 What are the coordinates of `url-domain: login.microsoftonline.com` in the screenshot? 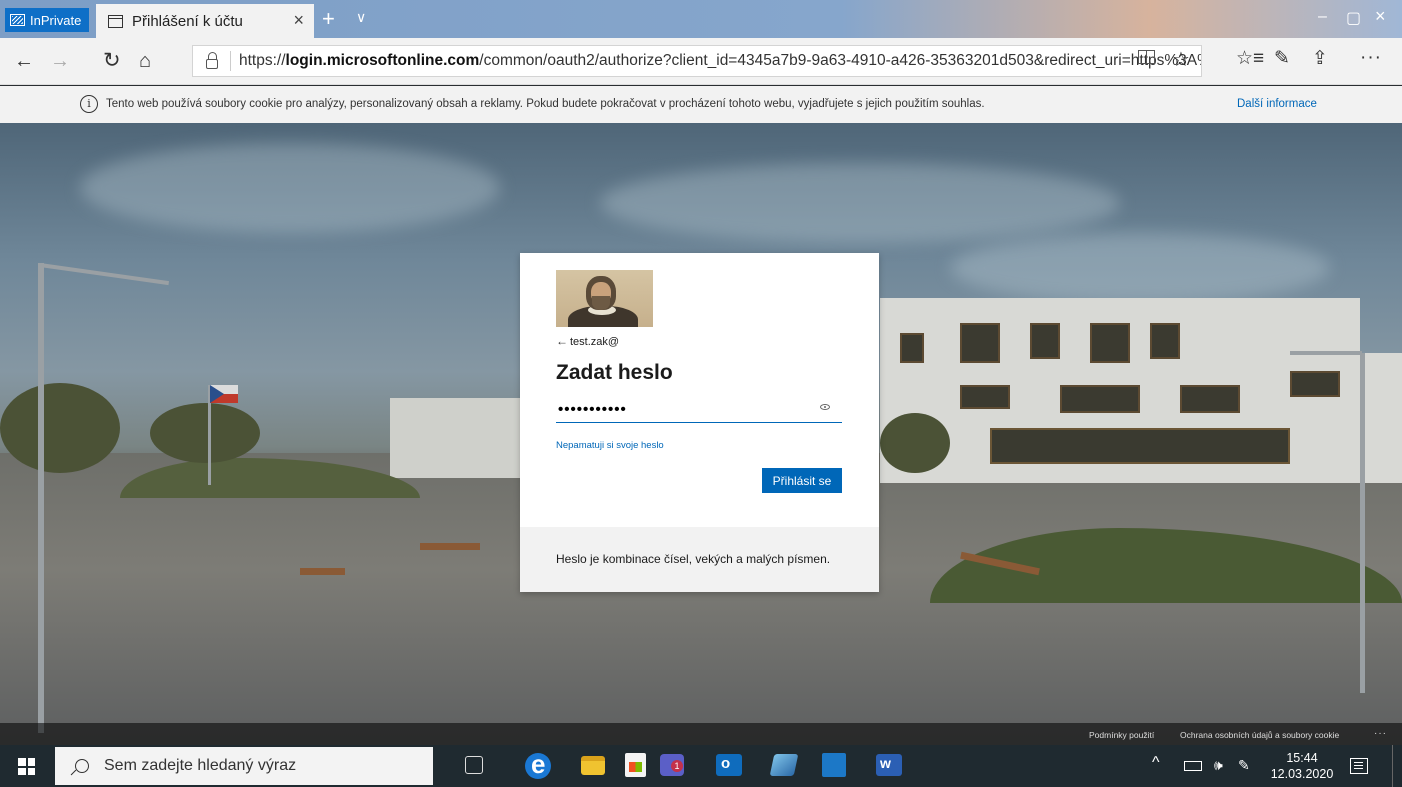 It's located at (382, 60).